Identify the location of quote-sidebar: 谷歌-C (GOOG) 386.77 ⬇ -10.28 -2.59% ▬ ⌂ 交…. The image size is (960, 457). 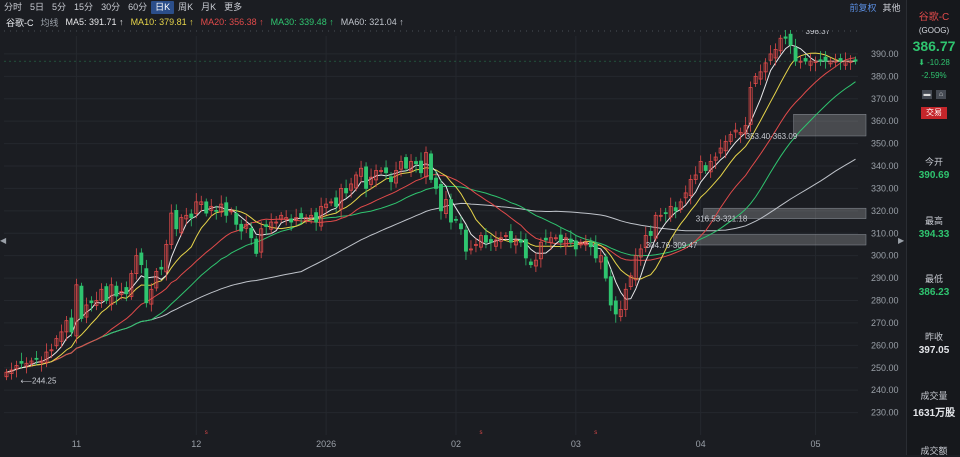
(933, 228).